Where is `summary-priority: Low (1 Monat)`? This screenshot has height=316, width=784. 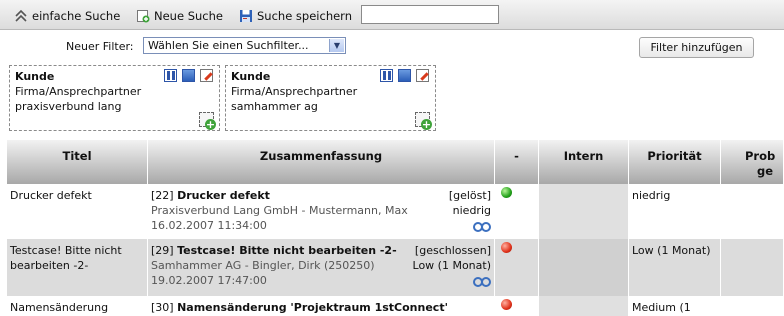
summary-priority: Low (1 Monat) is located at coordinates (451, 265).